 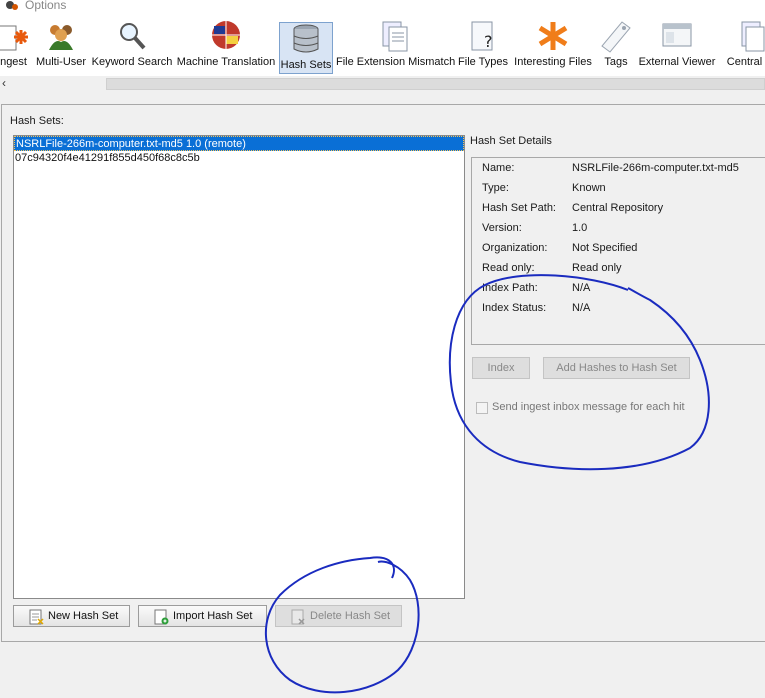 I want to click on tab-file-types-label: File Types, so click(x=483, y=62).